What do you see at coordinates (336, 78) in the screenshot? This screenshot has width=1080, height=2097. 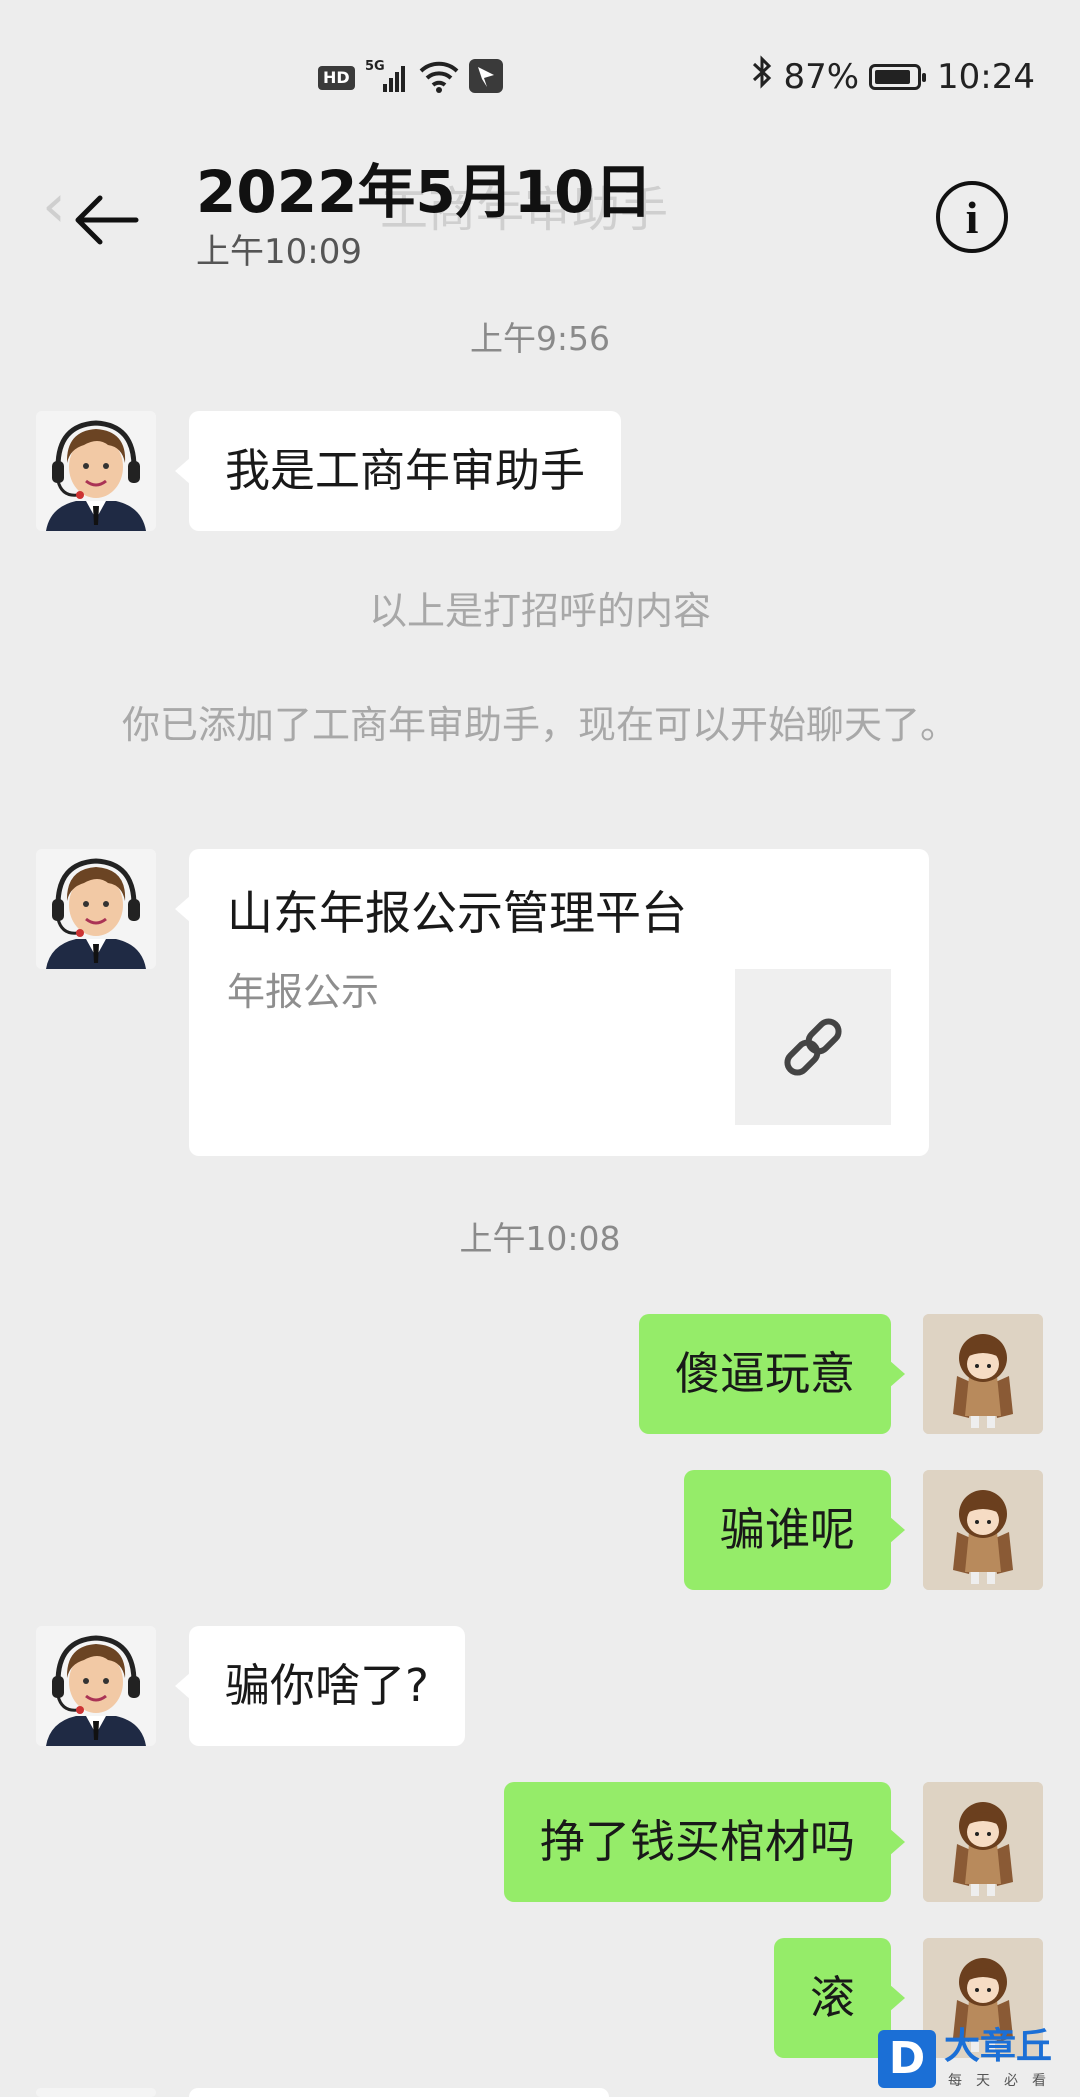 I see `hd-icon: HD` at bounding box center [336, 78].